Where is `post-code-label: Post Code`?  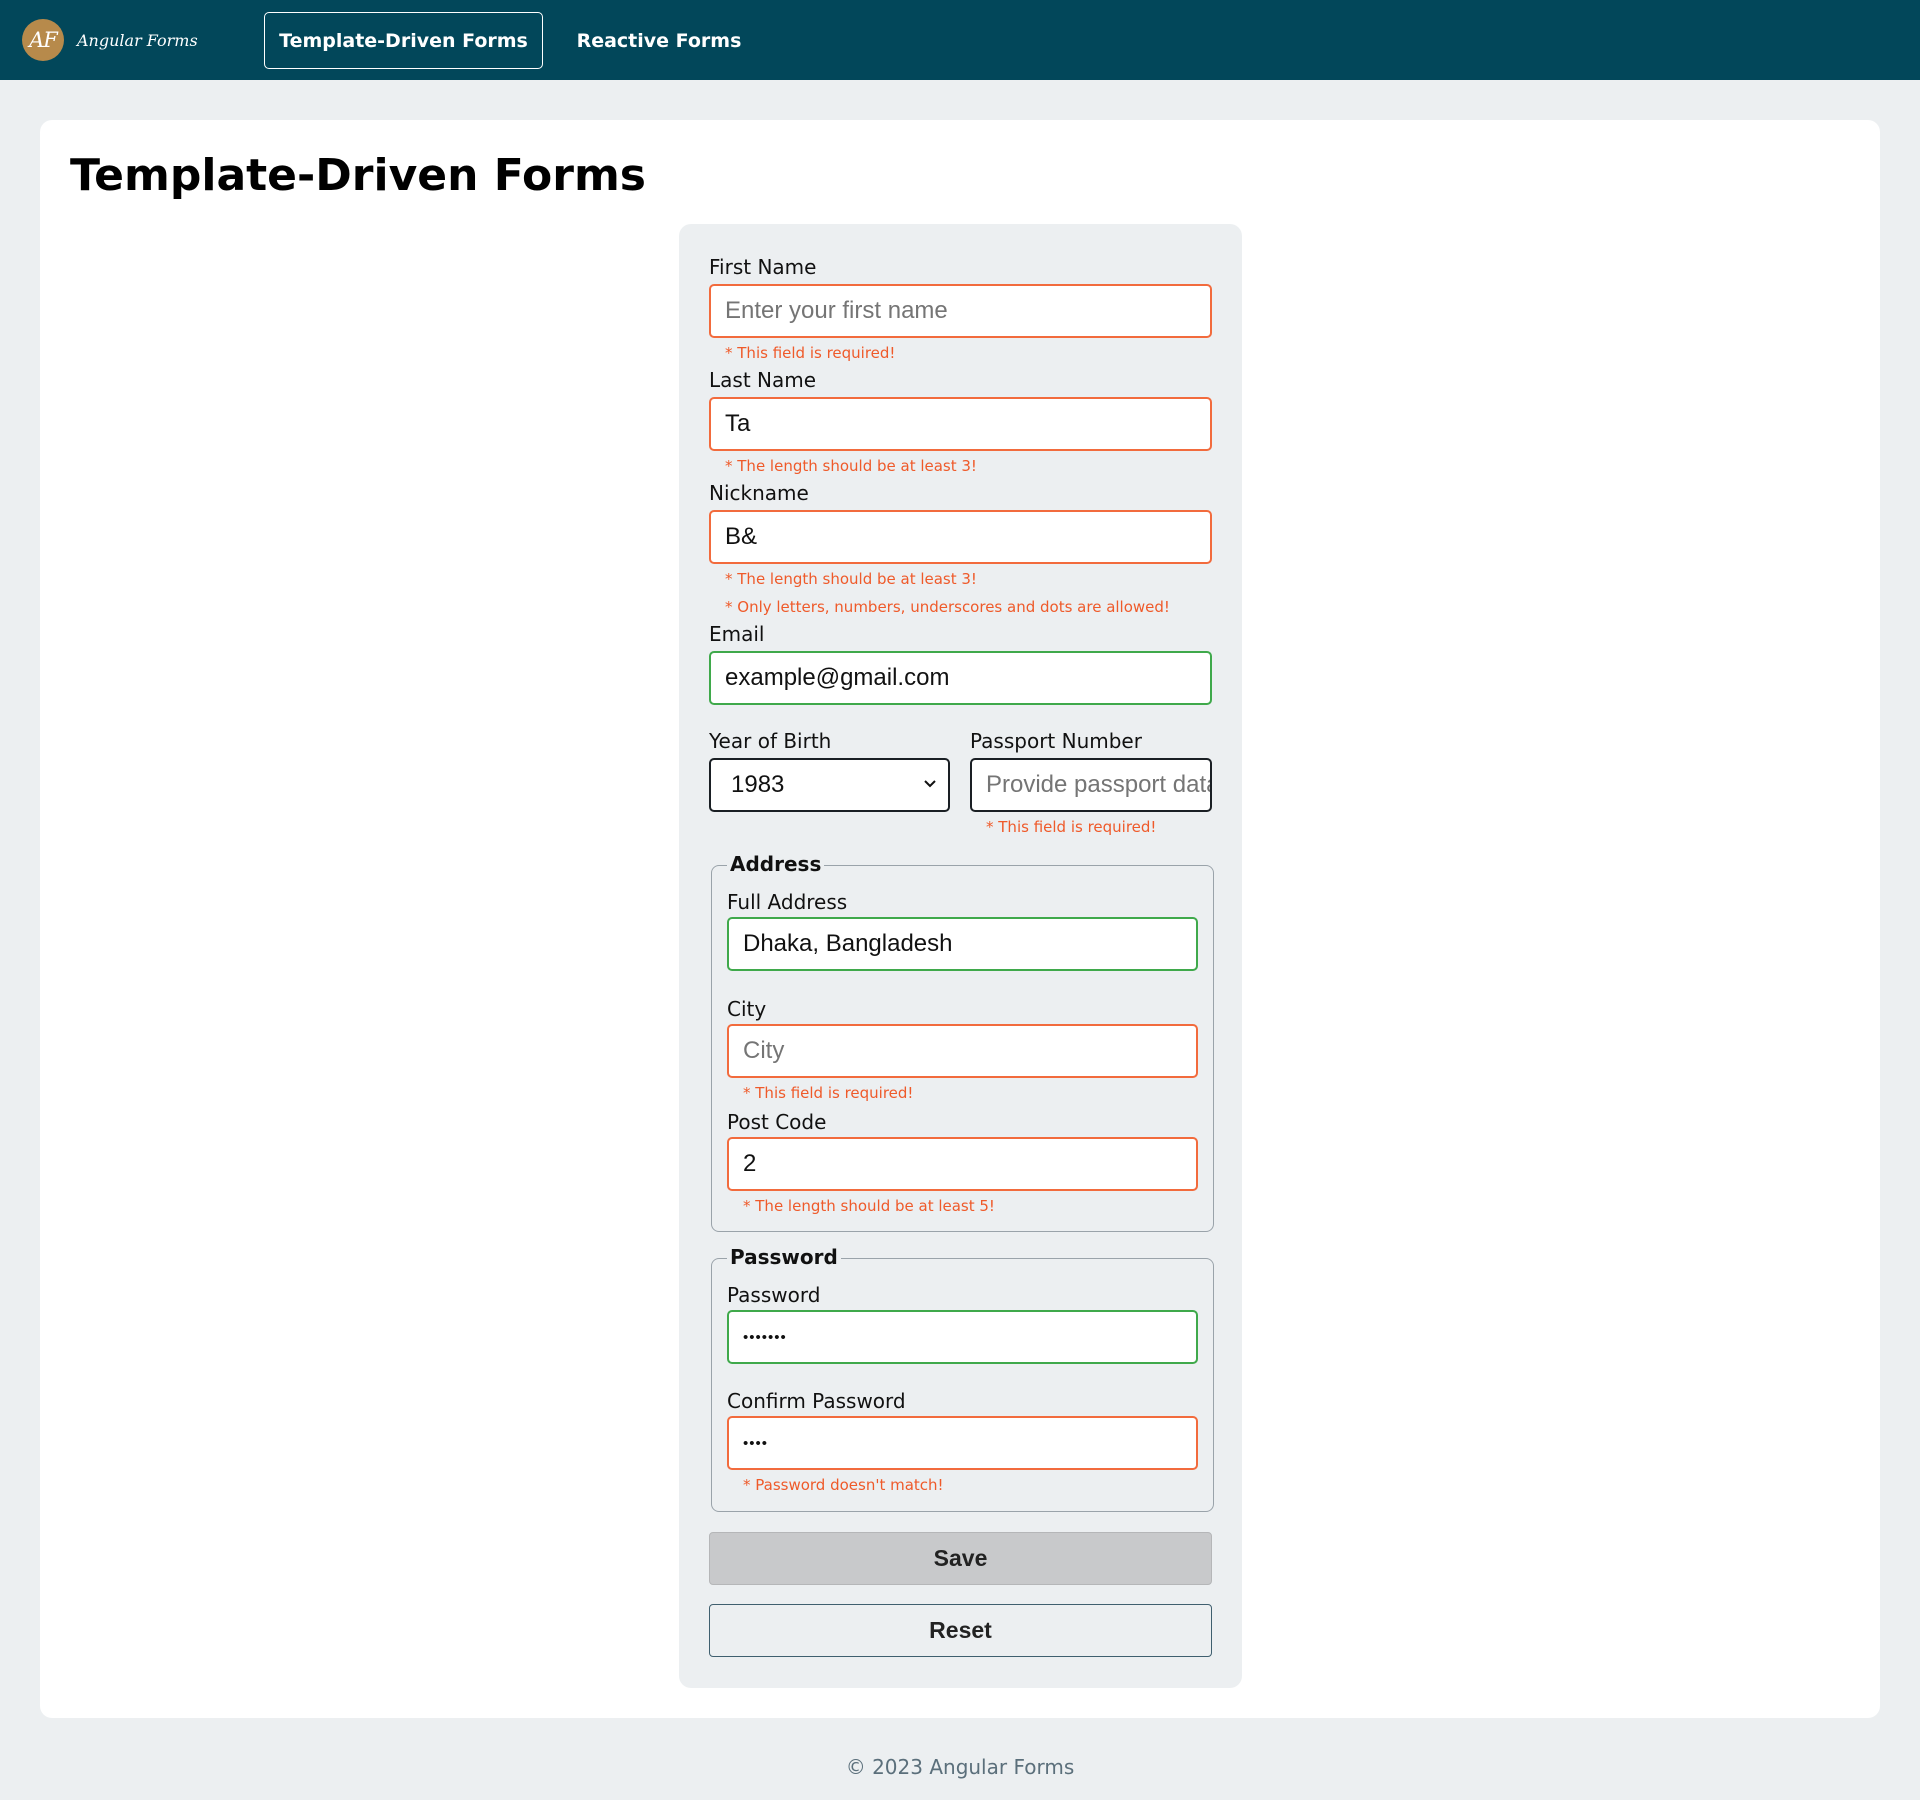 post-code-label: Post Code is located at coordinates (777, 1122).